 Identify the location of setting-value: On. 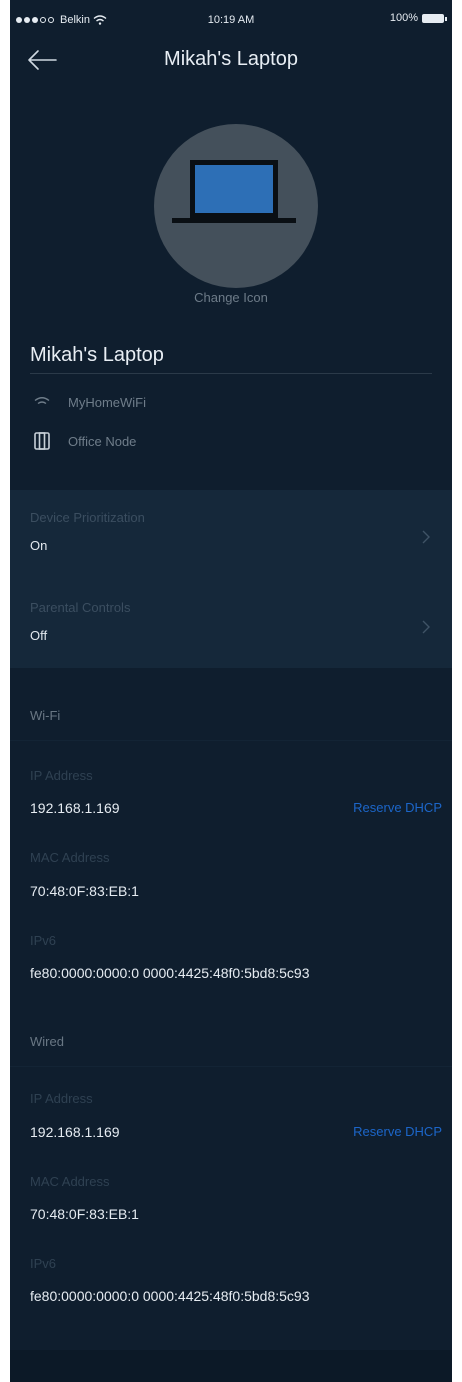
(39, 545).